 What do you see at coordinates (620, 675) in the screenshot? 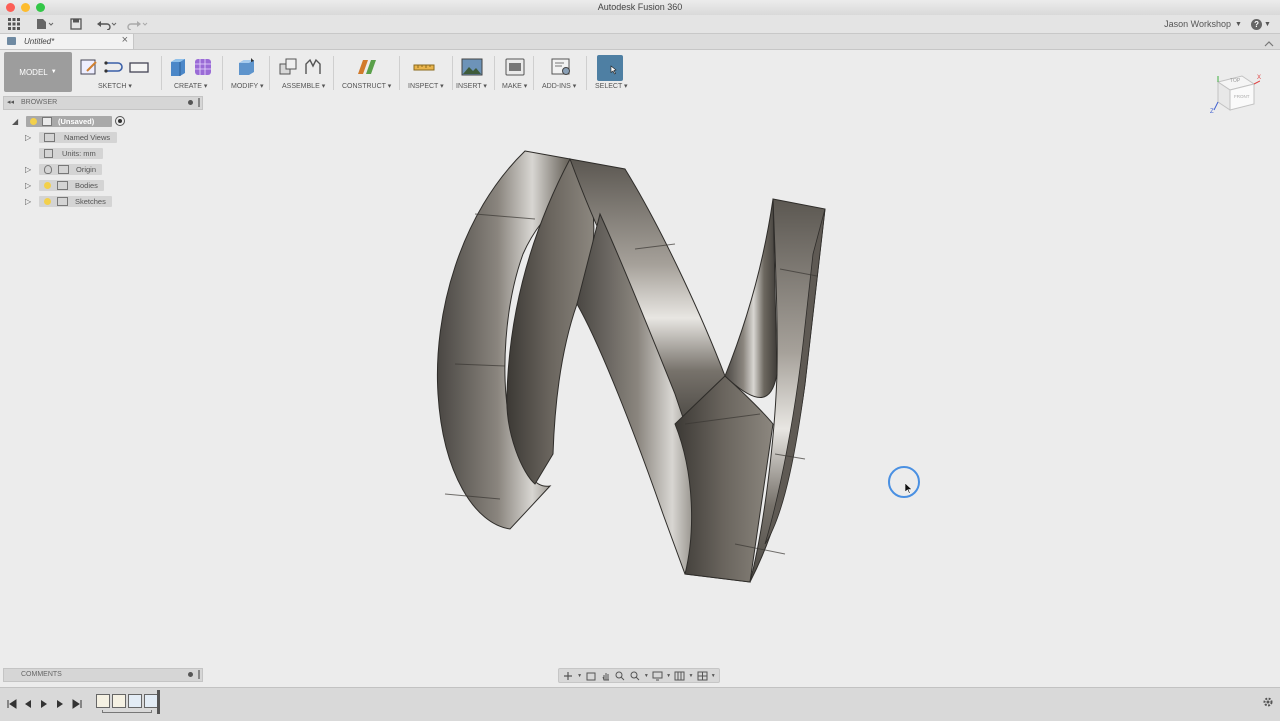
I see `zoom-icon` at bounding box center [620, 675].